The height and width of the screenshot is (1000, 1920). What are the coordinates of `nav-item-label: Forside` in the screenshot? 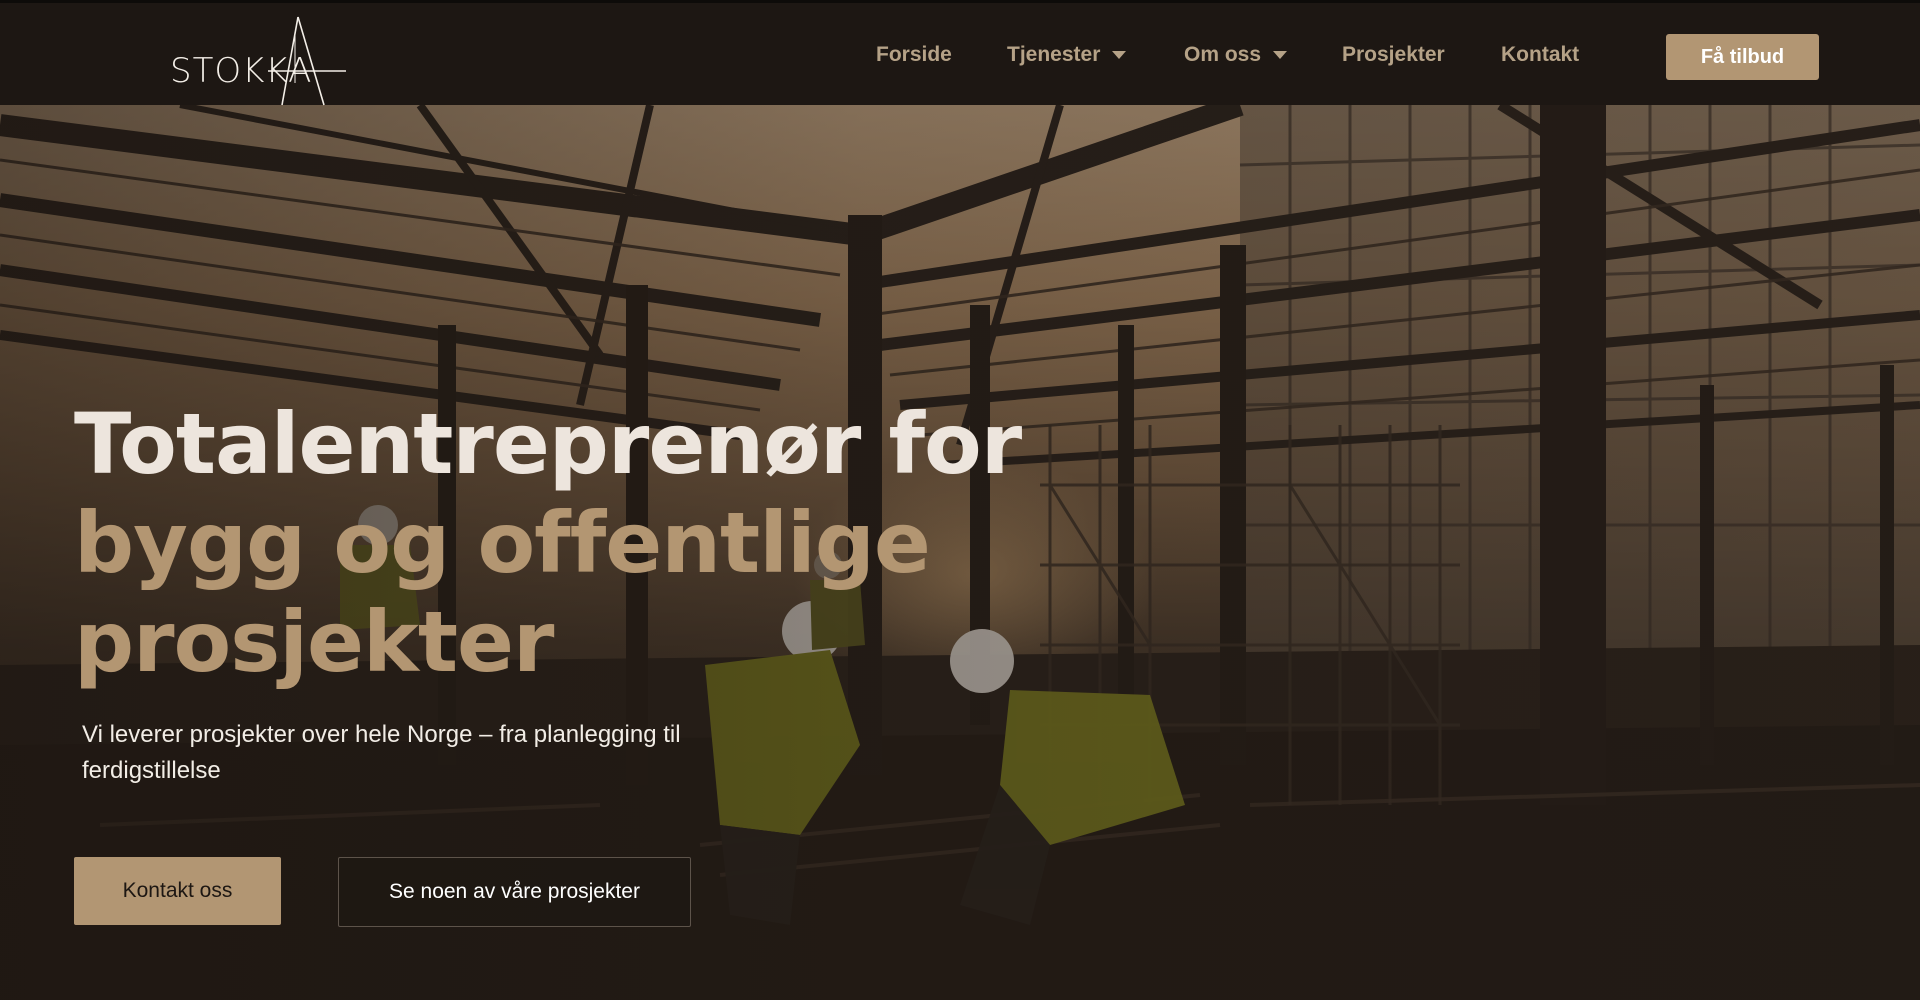 It's located at (914, 54).